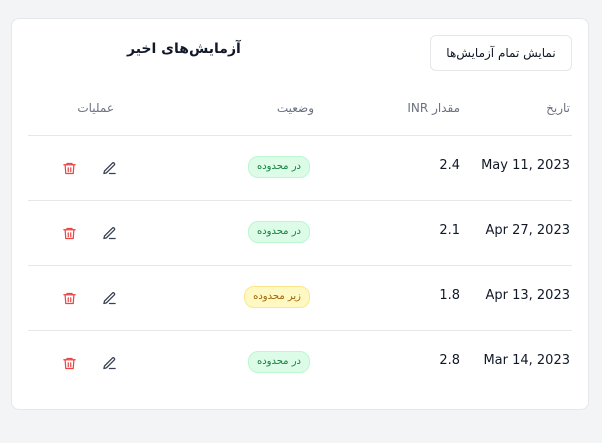 Image resolution: width=602 pixels, height=443 pixels. I want to click on table-row: Mar 14, 2023 2.8 در محدوده, so click(300, 363).